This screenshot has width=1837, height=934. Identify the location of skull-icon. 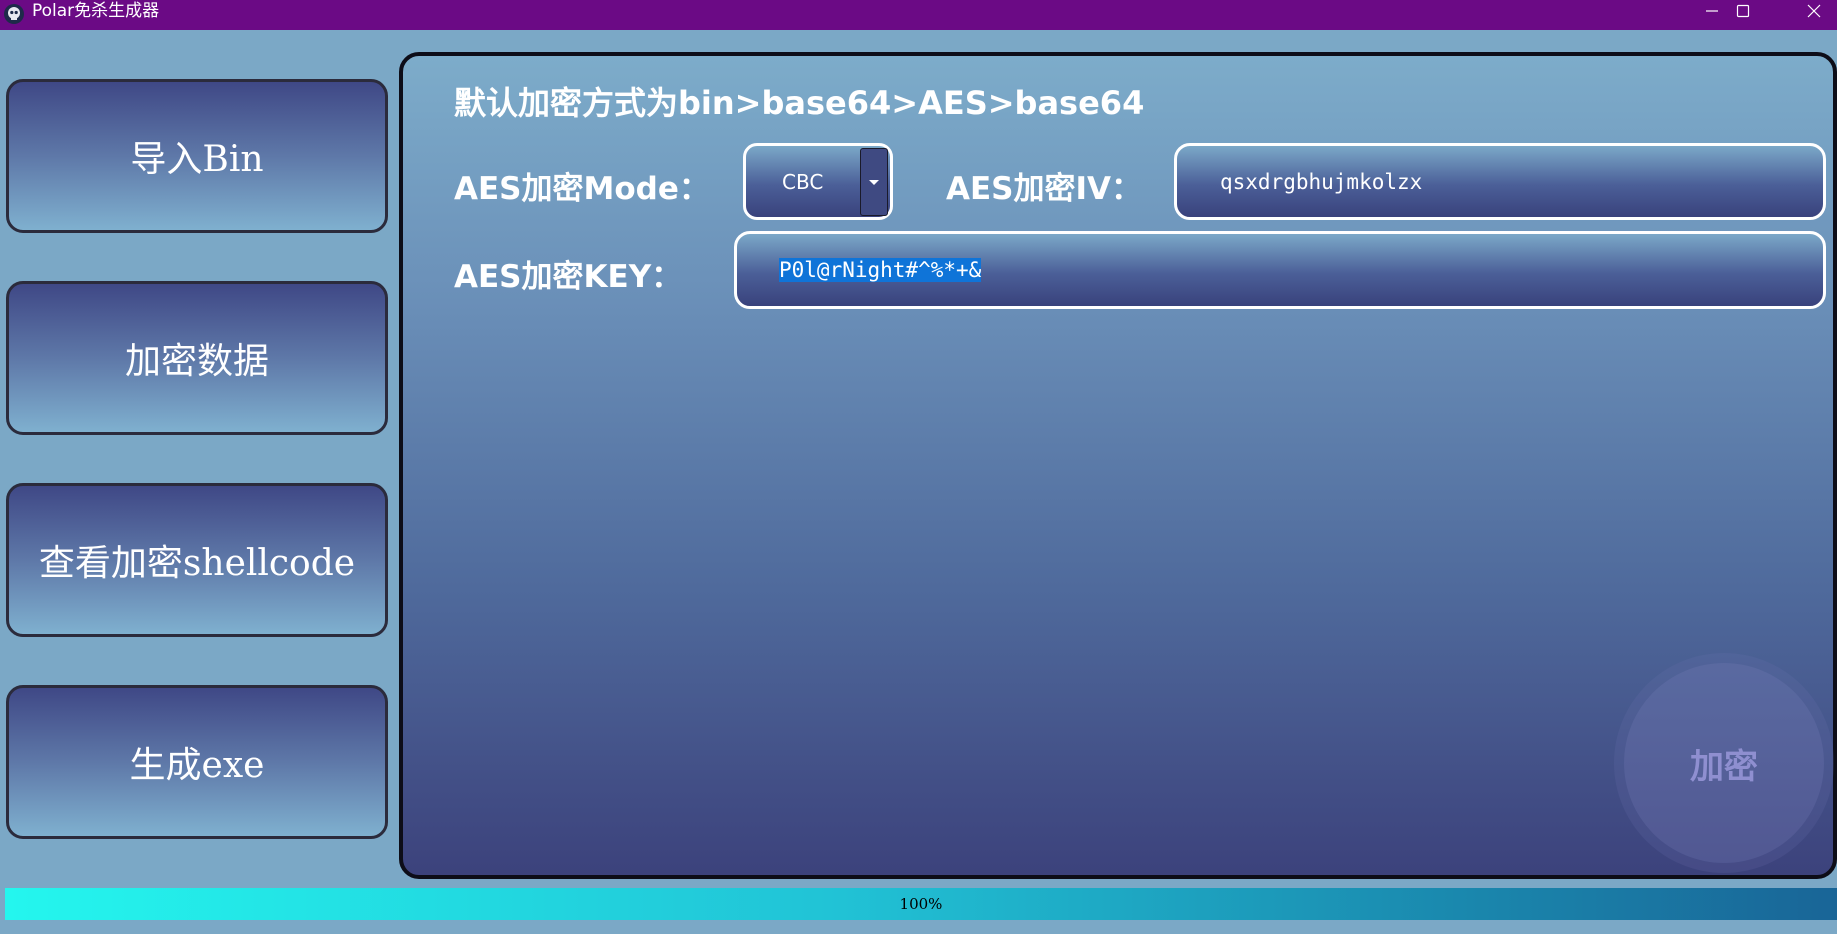
(14, 14).